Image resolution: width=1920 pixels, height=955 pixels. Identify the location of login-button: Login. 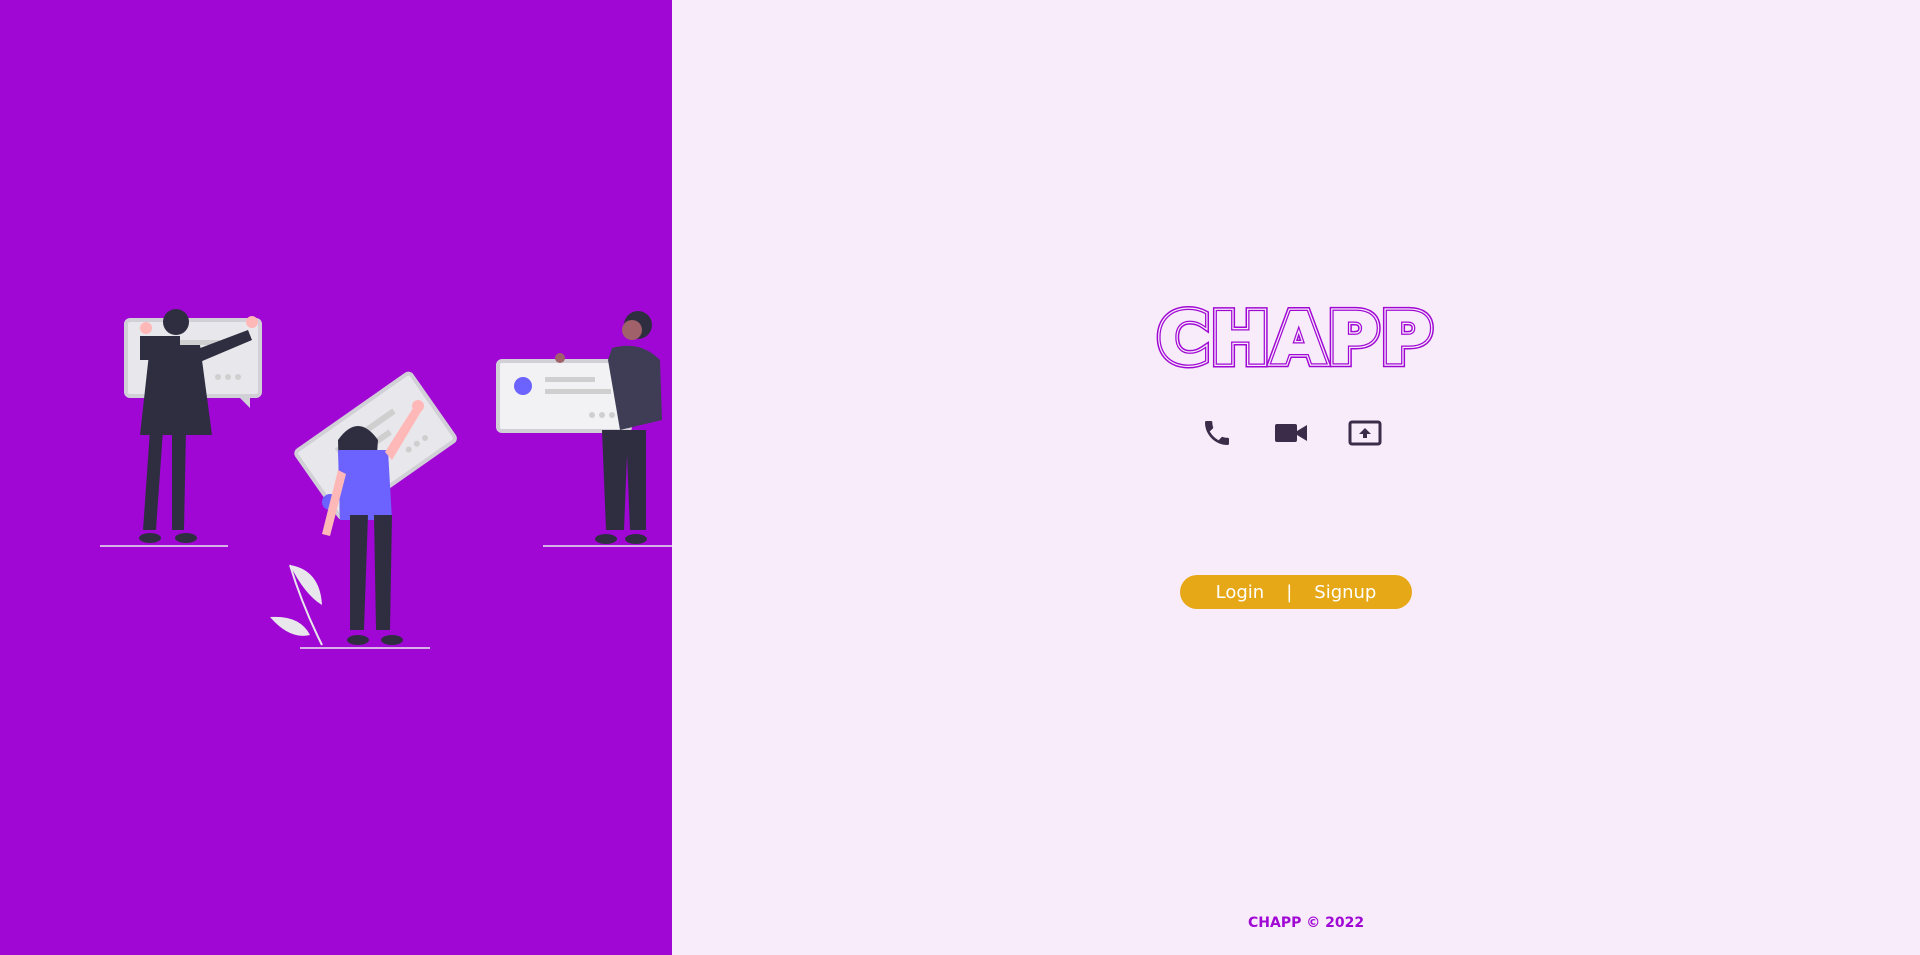
(1240, 592).